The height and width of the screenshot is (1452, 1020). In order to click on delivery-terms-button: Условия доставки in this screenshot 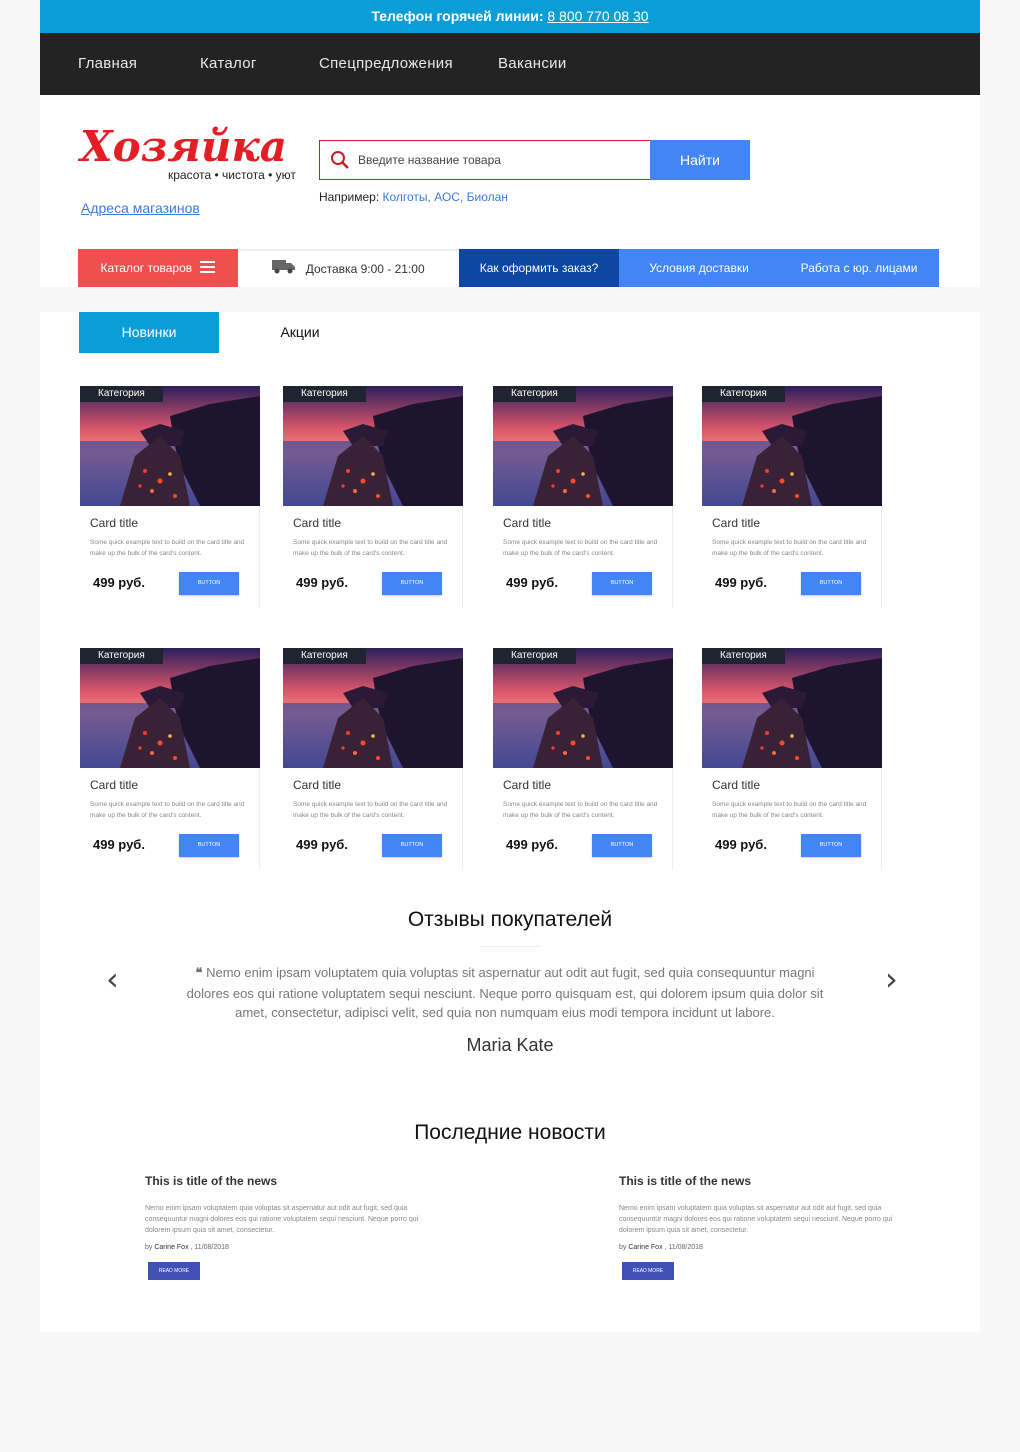, I will do `click(699, 268)`.